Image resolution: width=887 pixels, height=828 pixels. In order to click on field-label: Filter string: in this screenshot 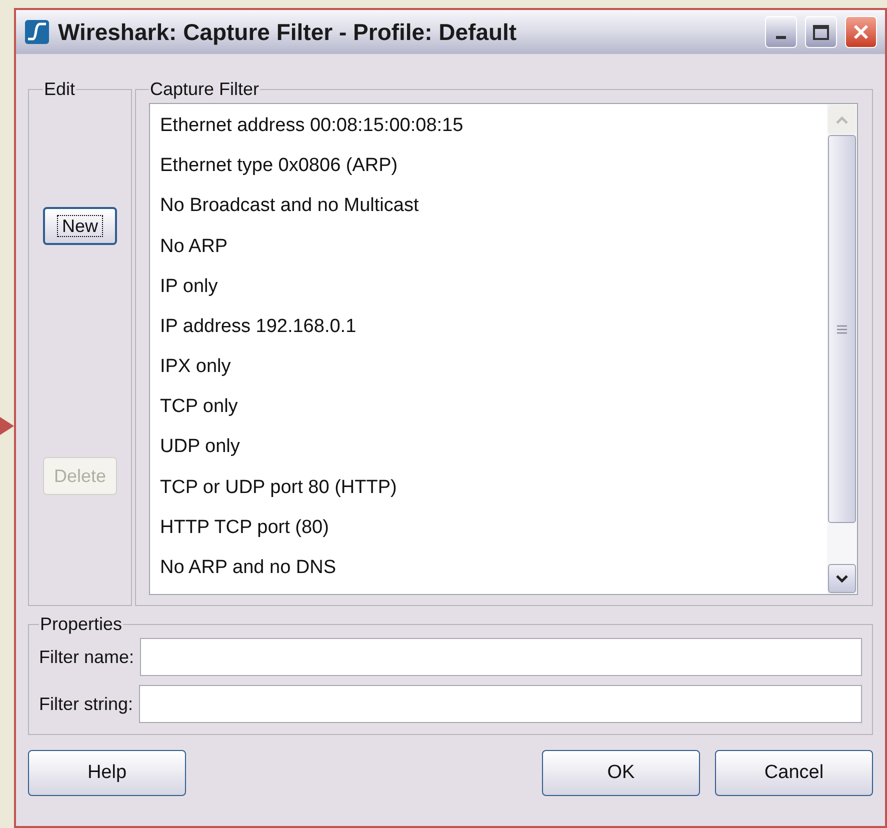, I will do `click(86, 704)`.